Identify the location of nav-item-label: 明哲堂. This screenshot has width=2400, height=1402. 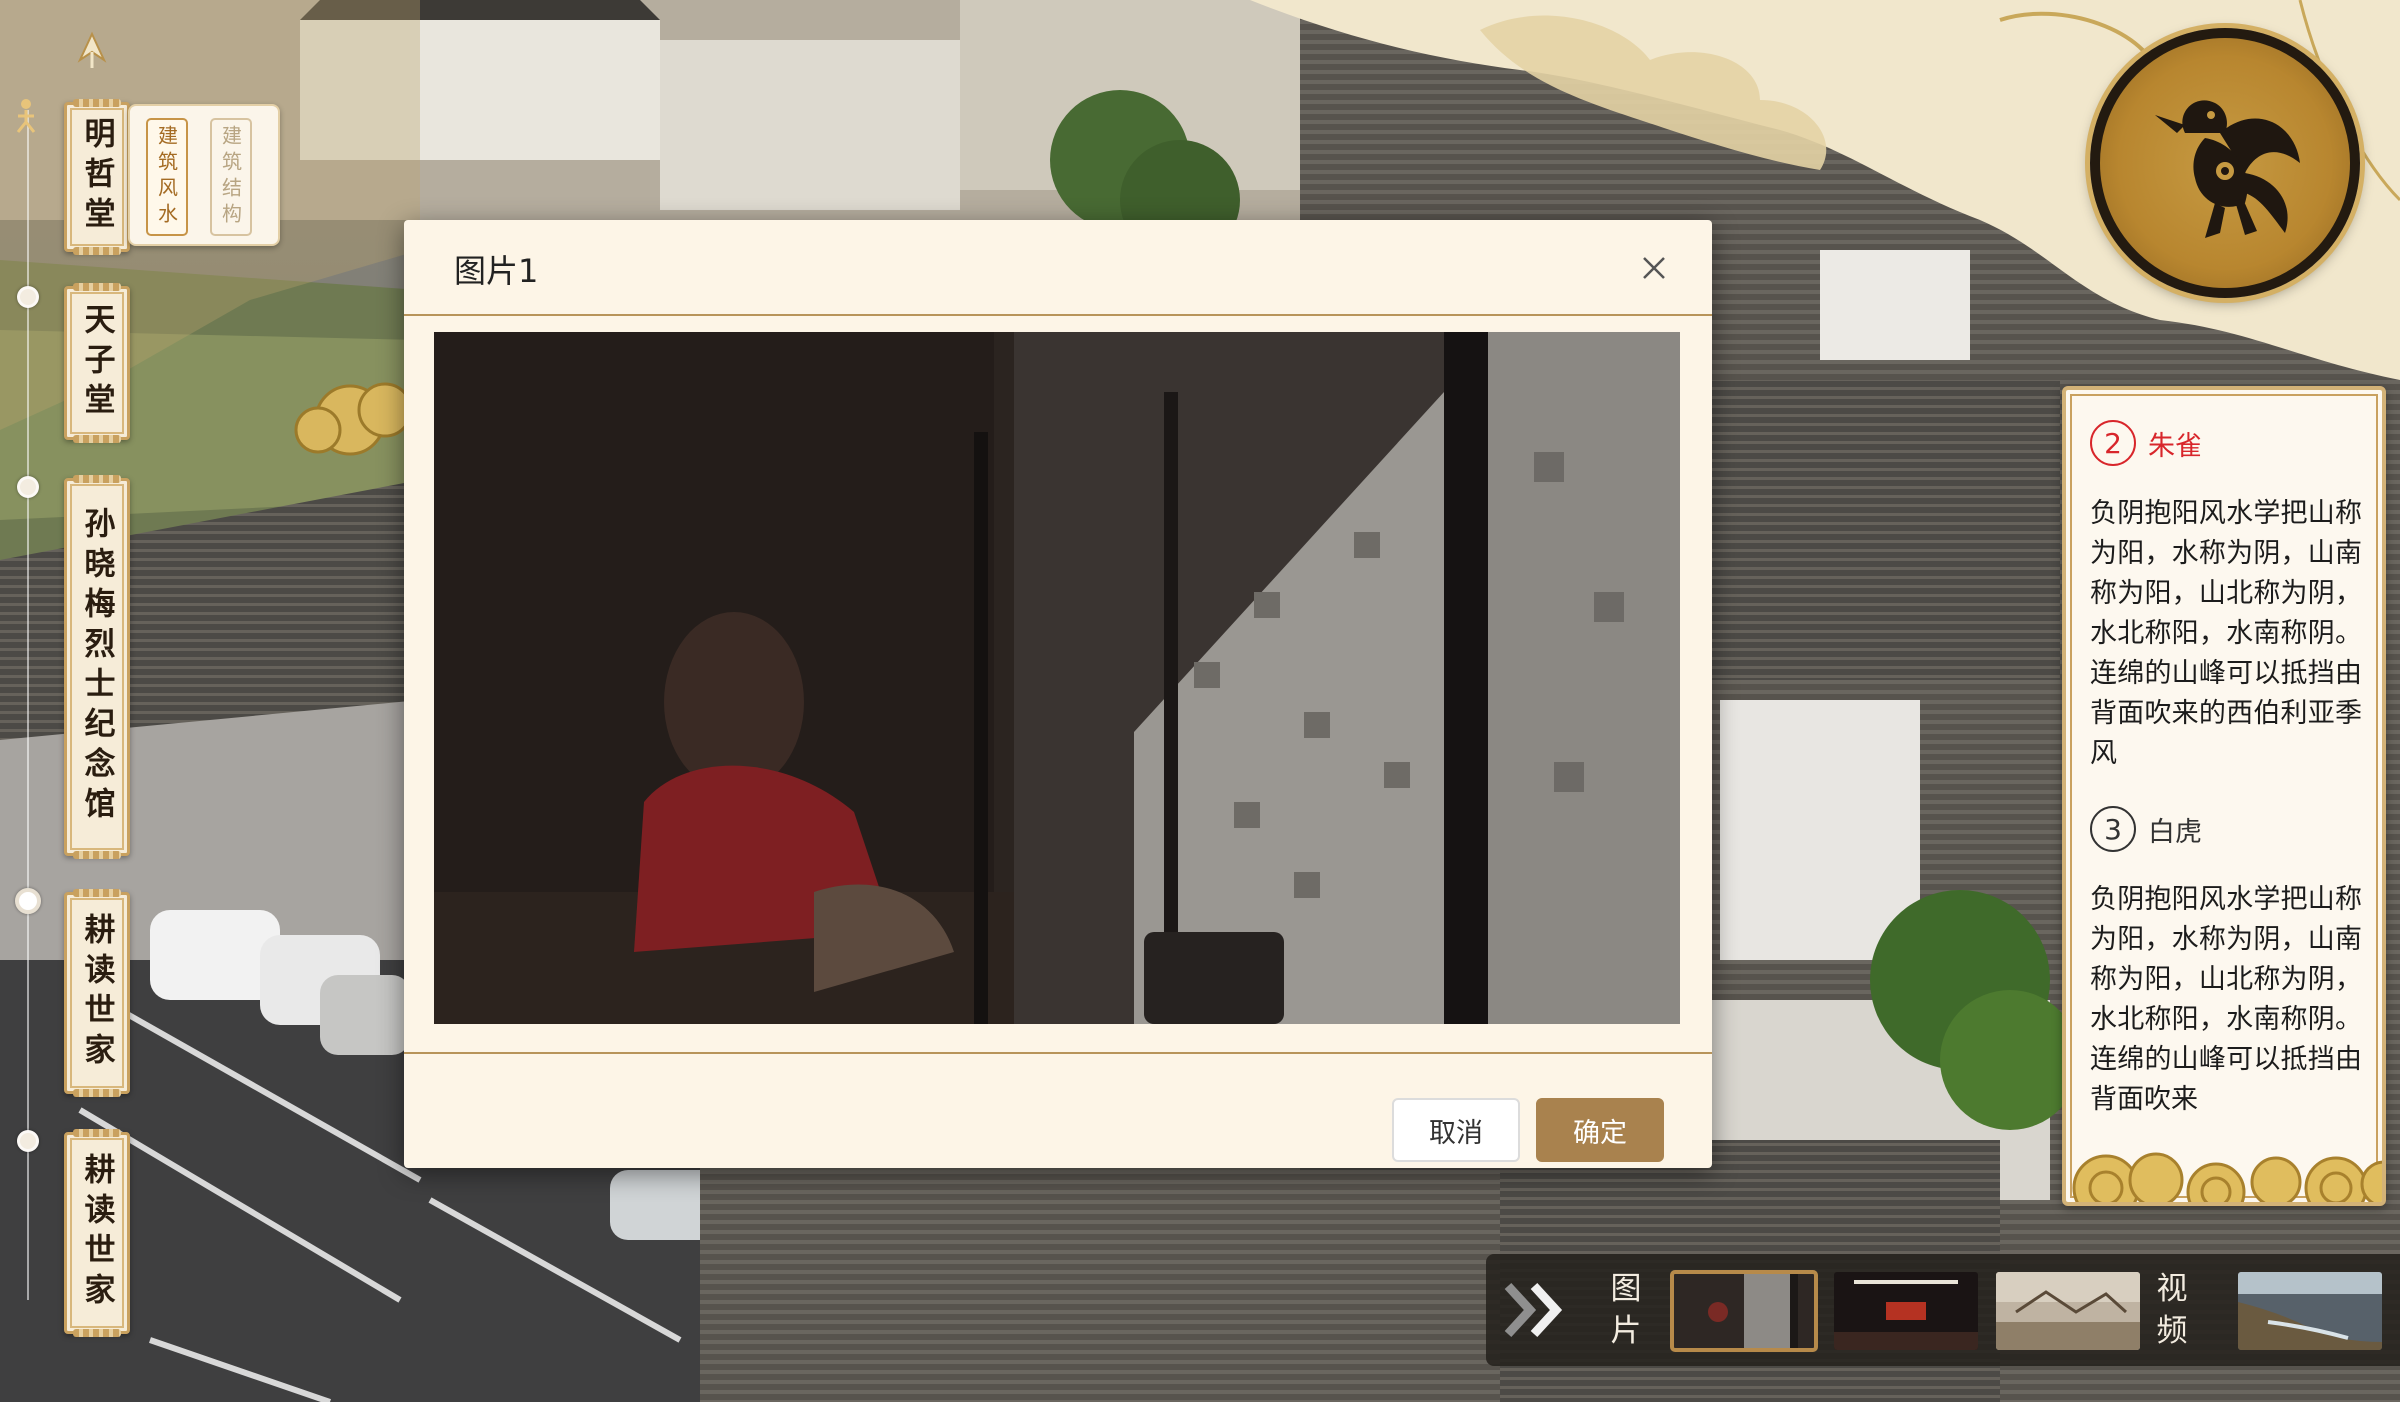
(96, 177).